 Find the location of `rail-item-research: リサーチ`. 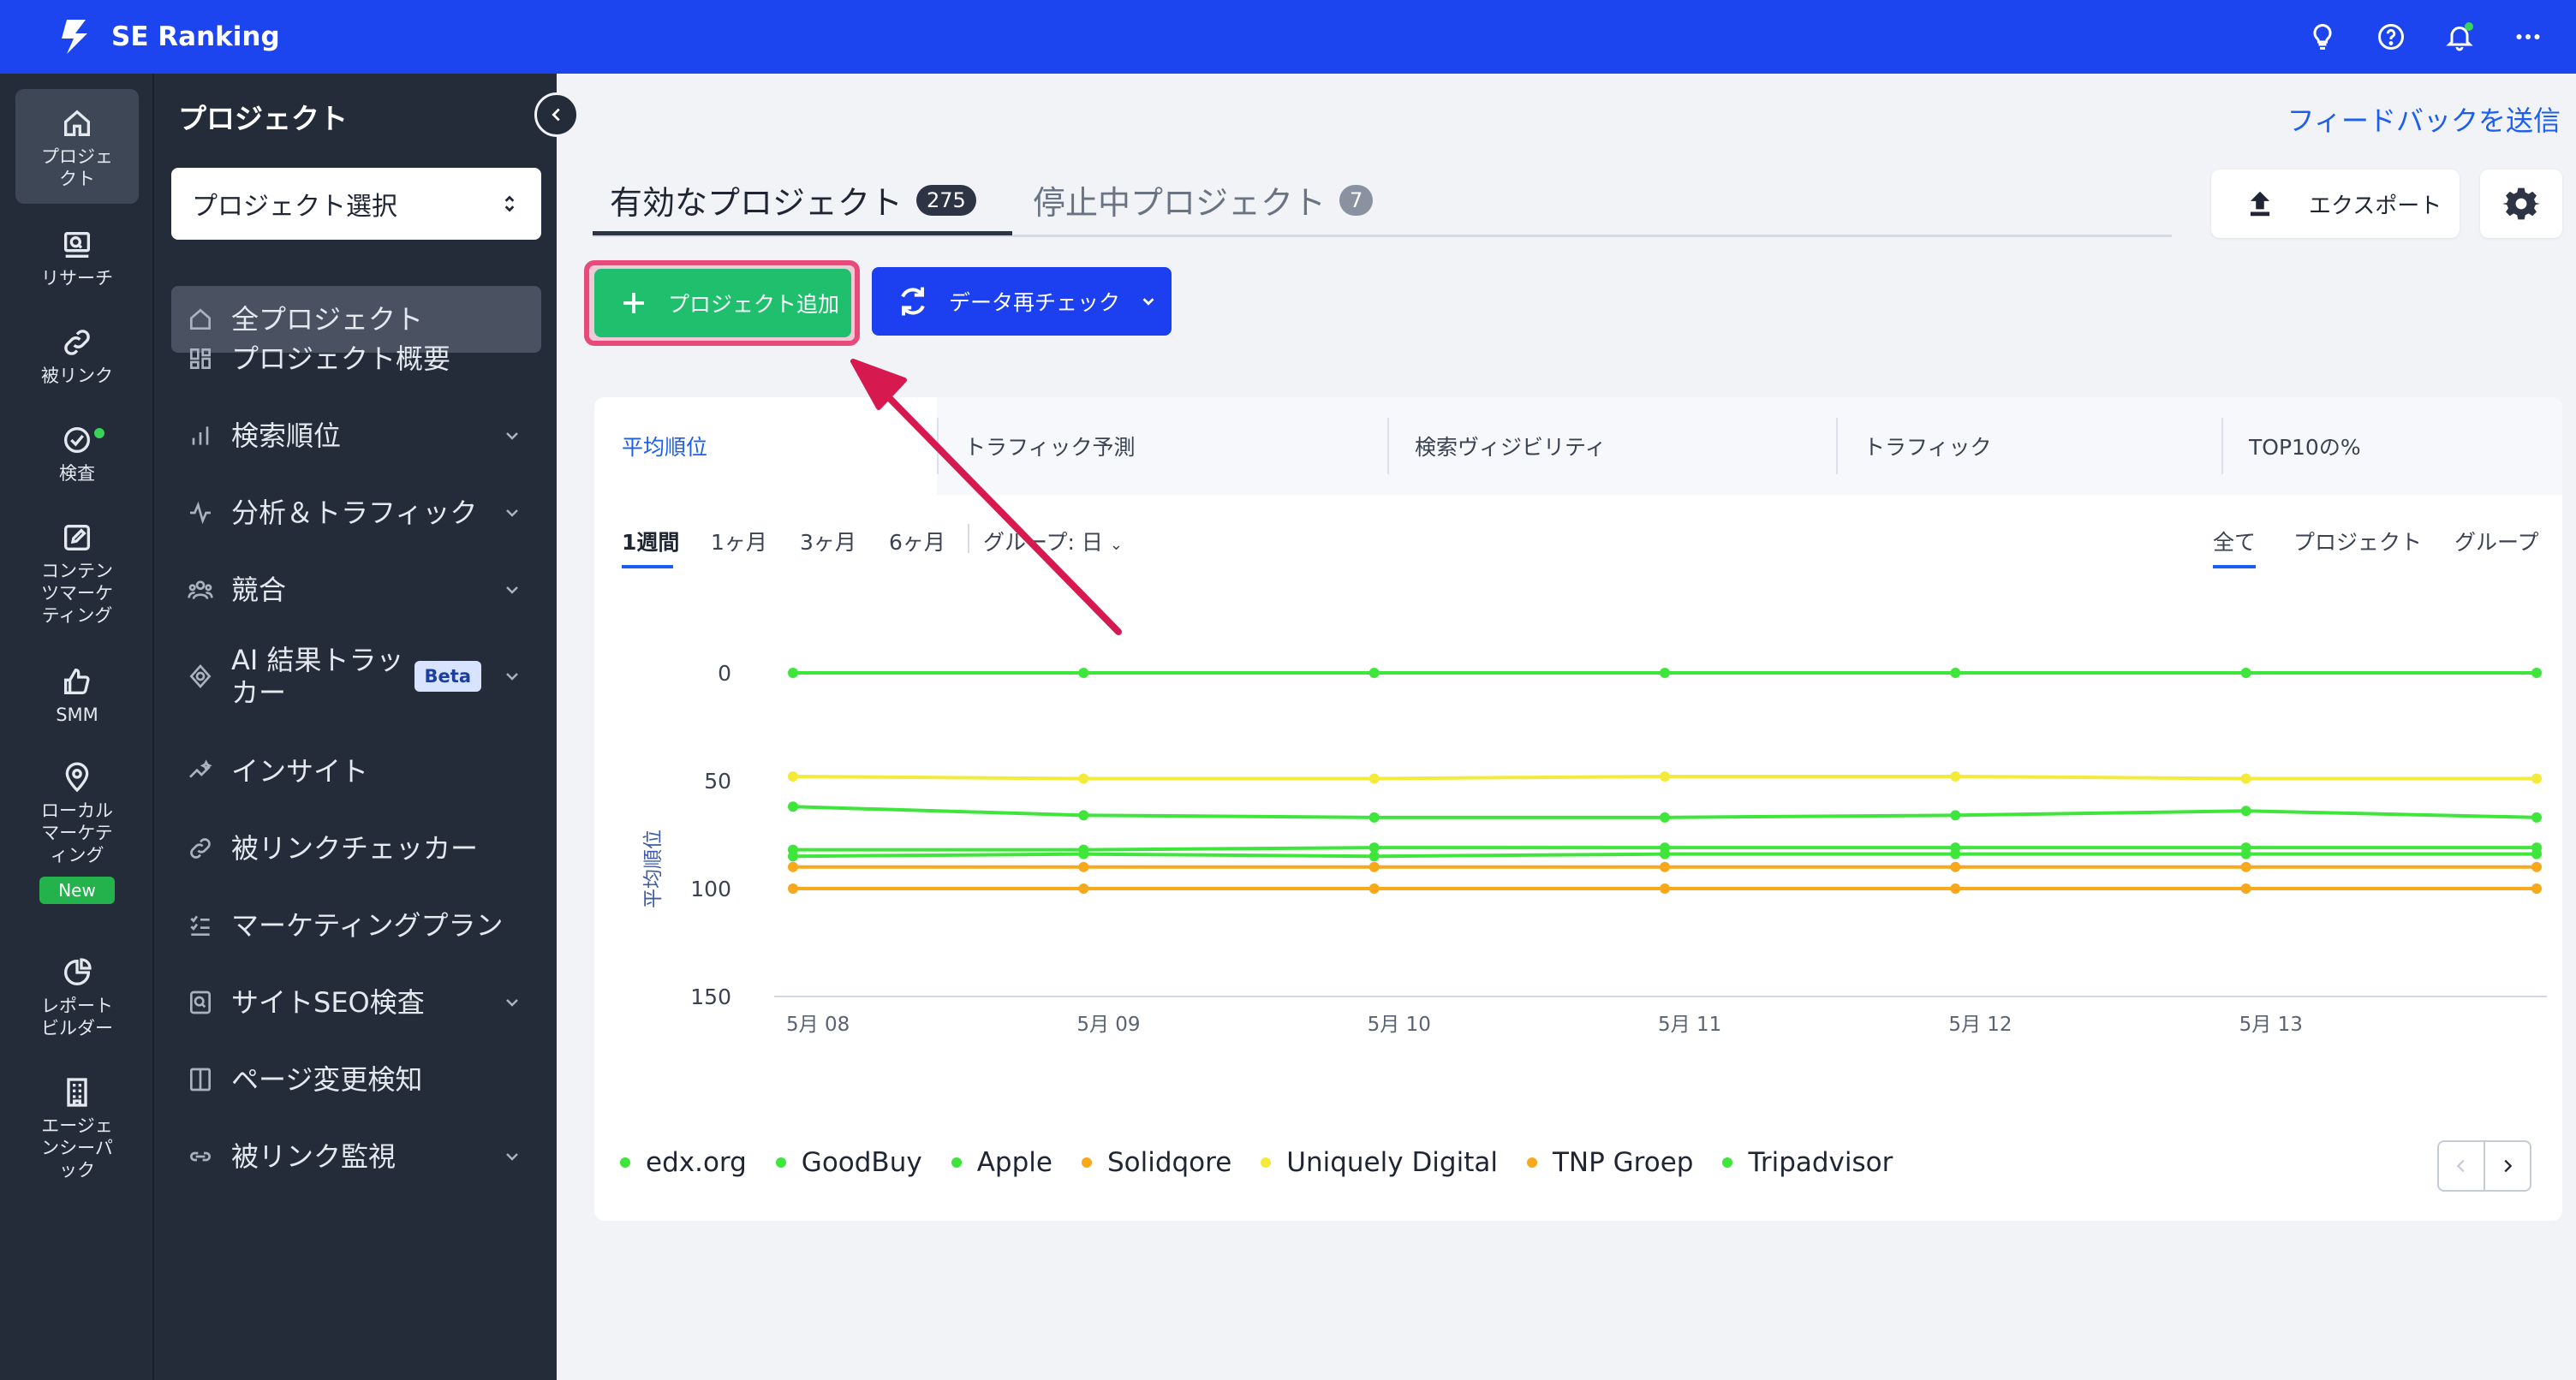

rail-item-research: リサーチ is located at coordinates (77, 258).